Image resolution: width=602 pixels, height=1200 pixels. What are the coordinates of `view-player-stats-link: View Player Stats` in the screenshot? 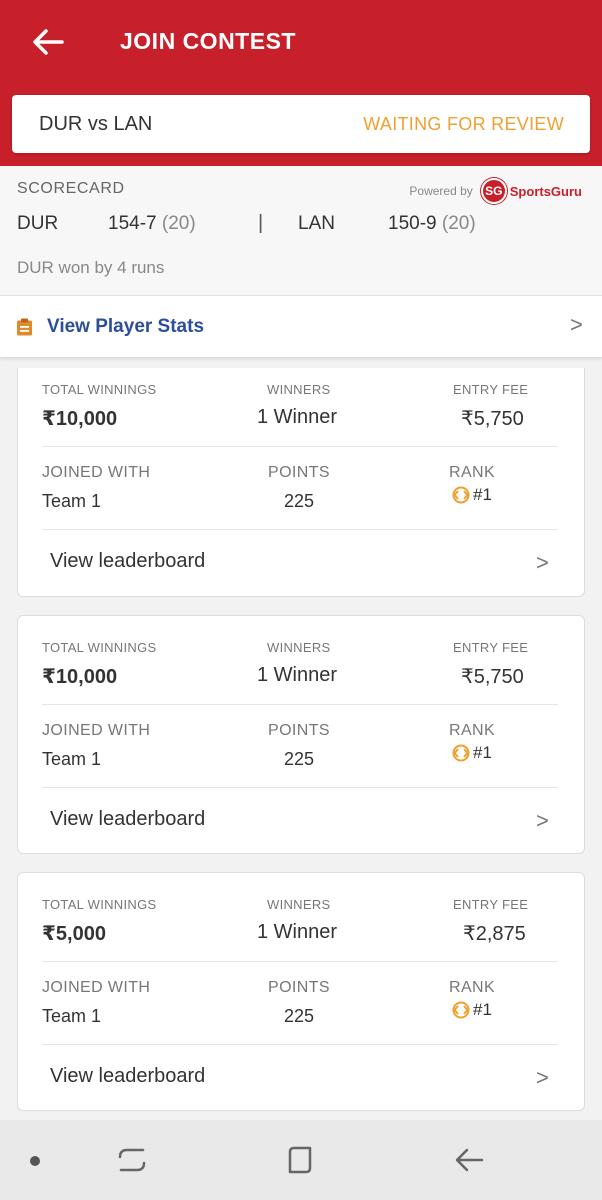 It's located at (125, 327).